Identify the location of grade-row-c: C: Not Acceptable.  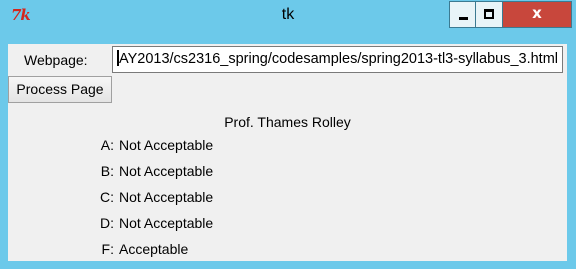
(287, 200).